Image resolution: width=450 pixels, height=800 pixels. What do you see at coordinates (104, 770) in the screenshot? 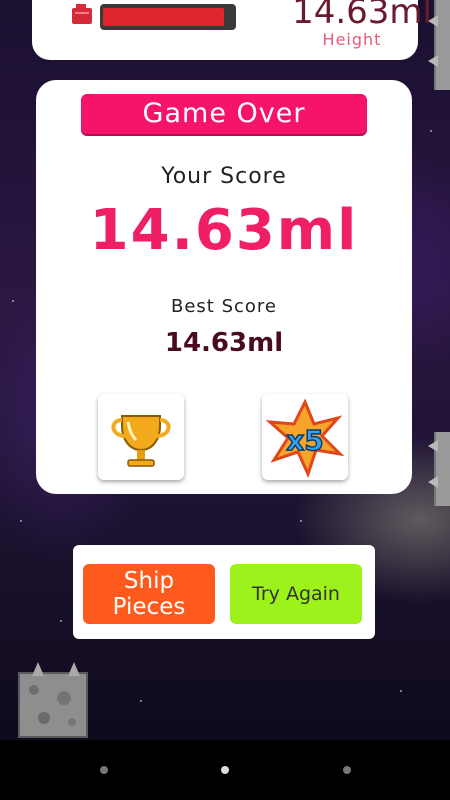
I see `back-nav-icon` at bounding box center [104, 770].